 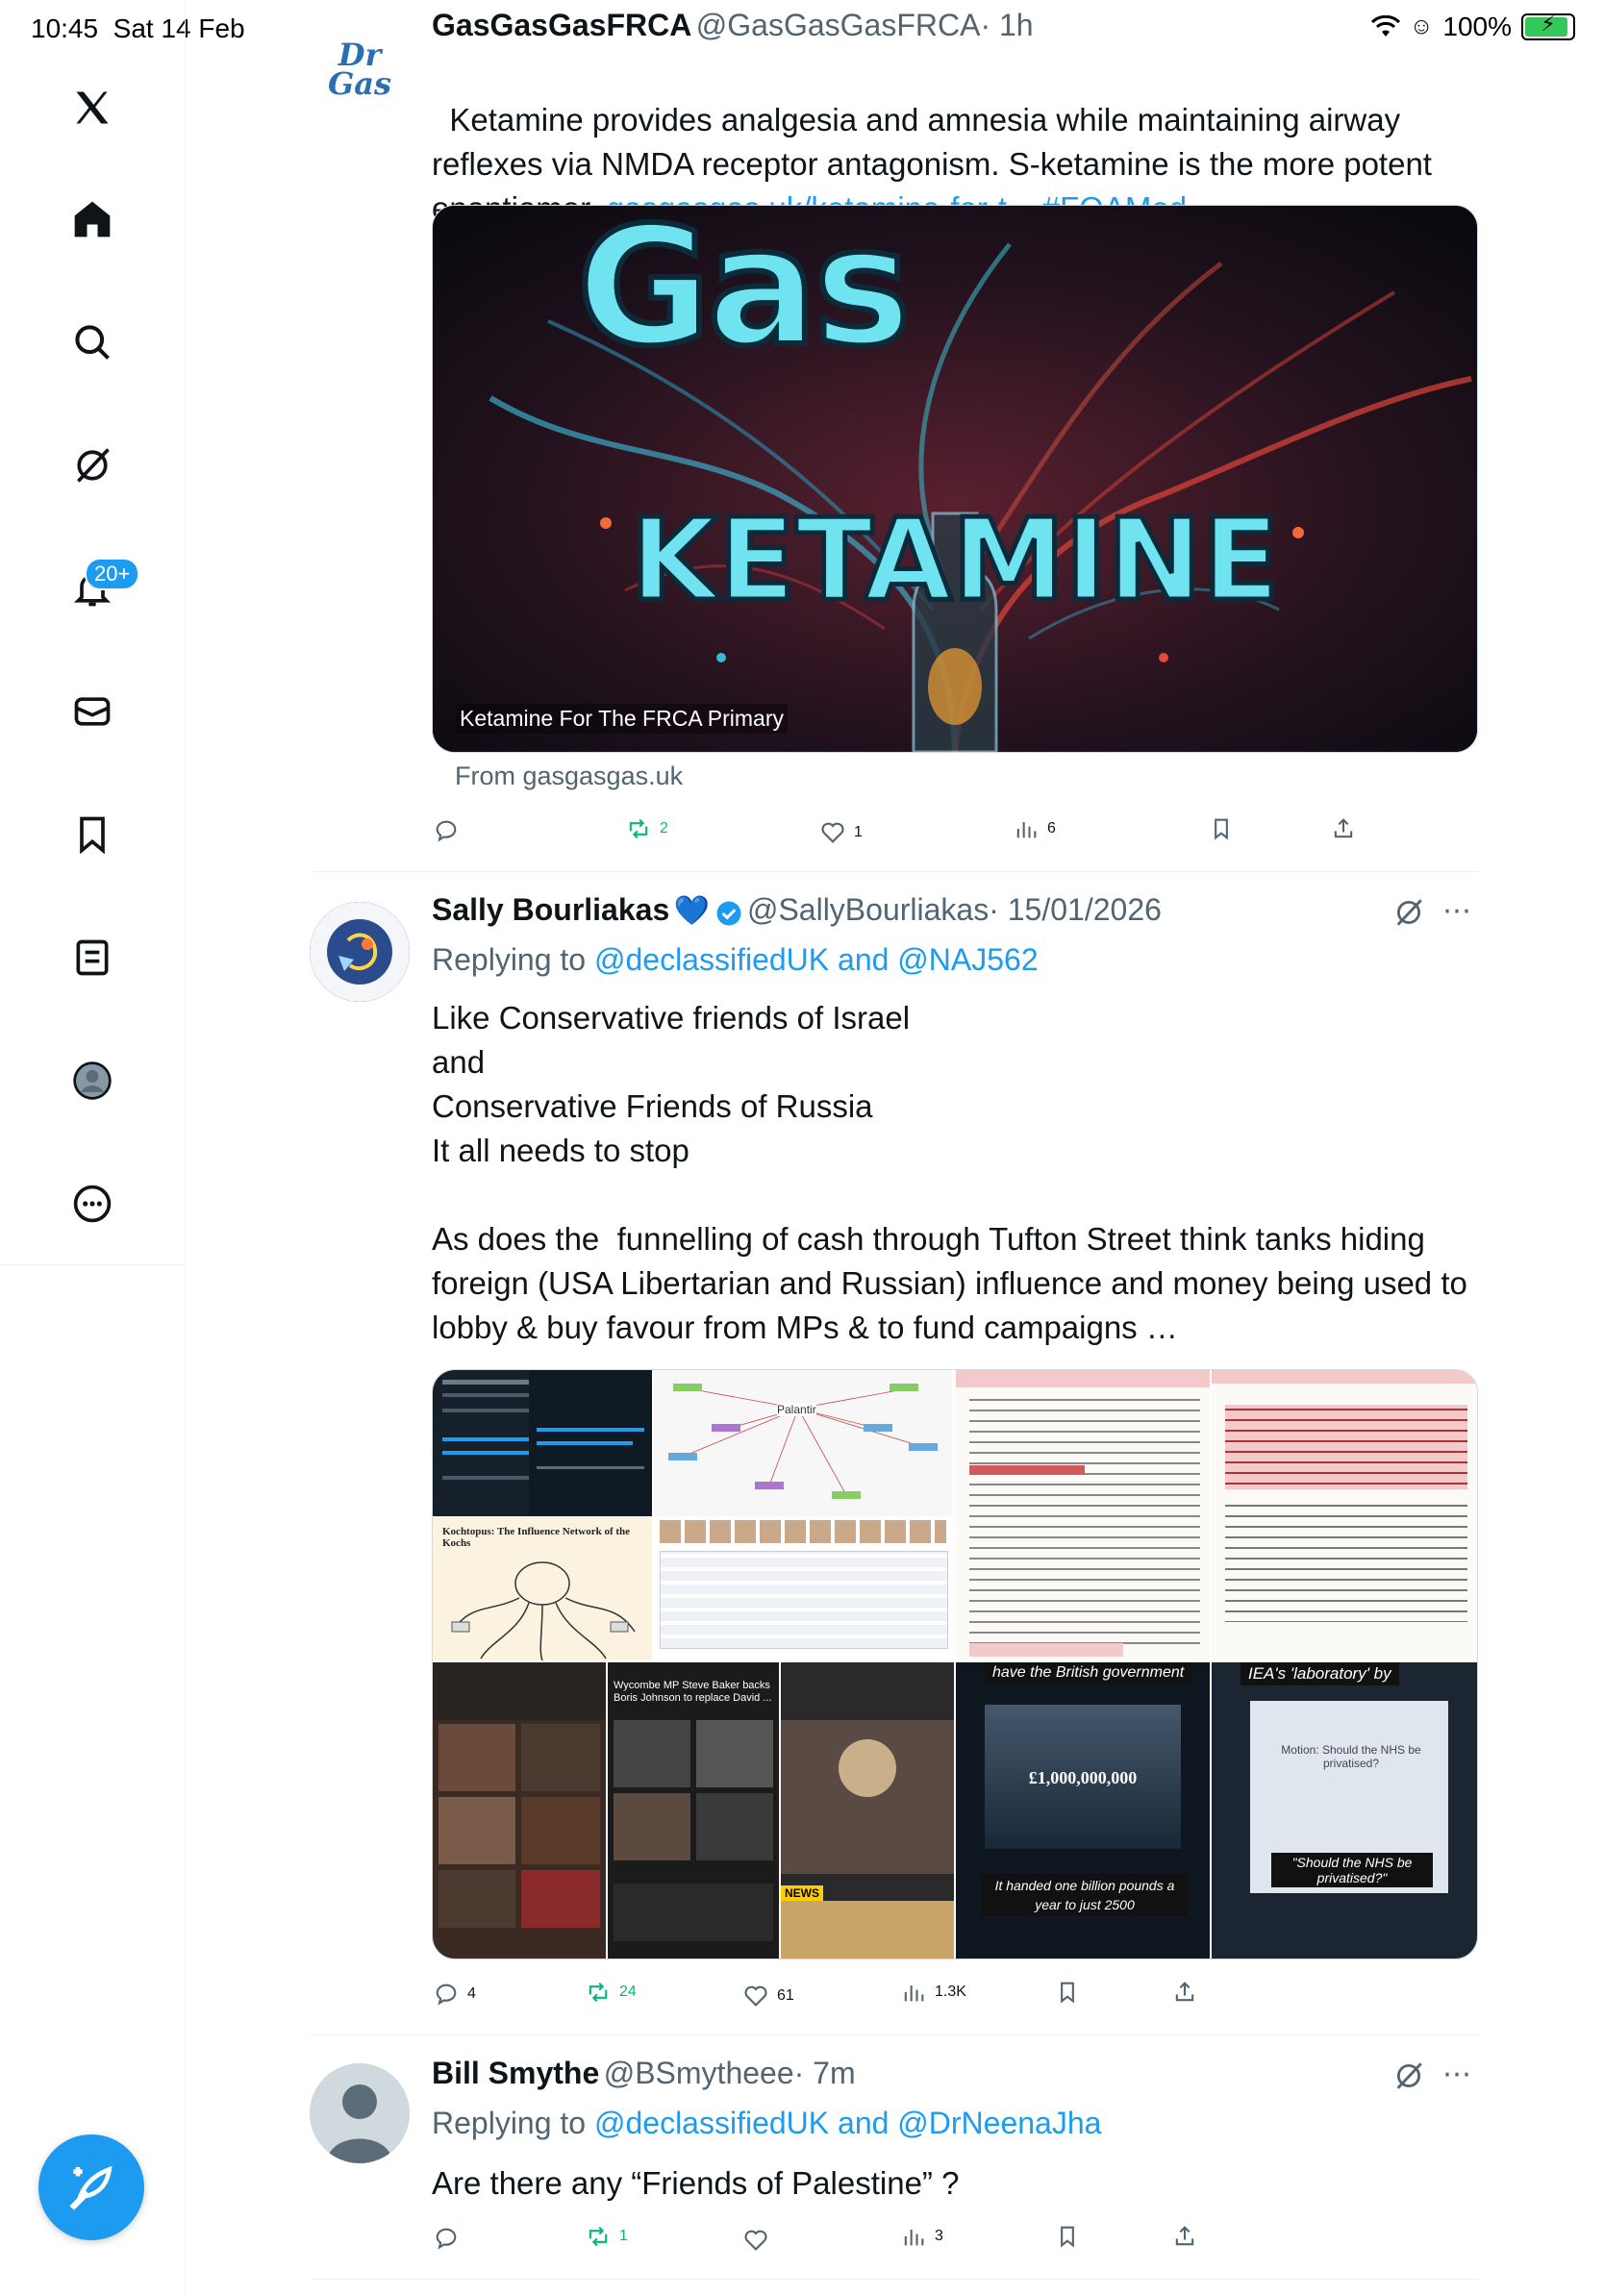 I want to click on handle: @SallyBourliakas, so click(x=868, y=909).